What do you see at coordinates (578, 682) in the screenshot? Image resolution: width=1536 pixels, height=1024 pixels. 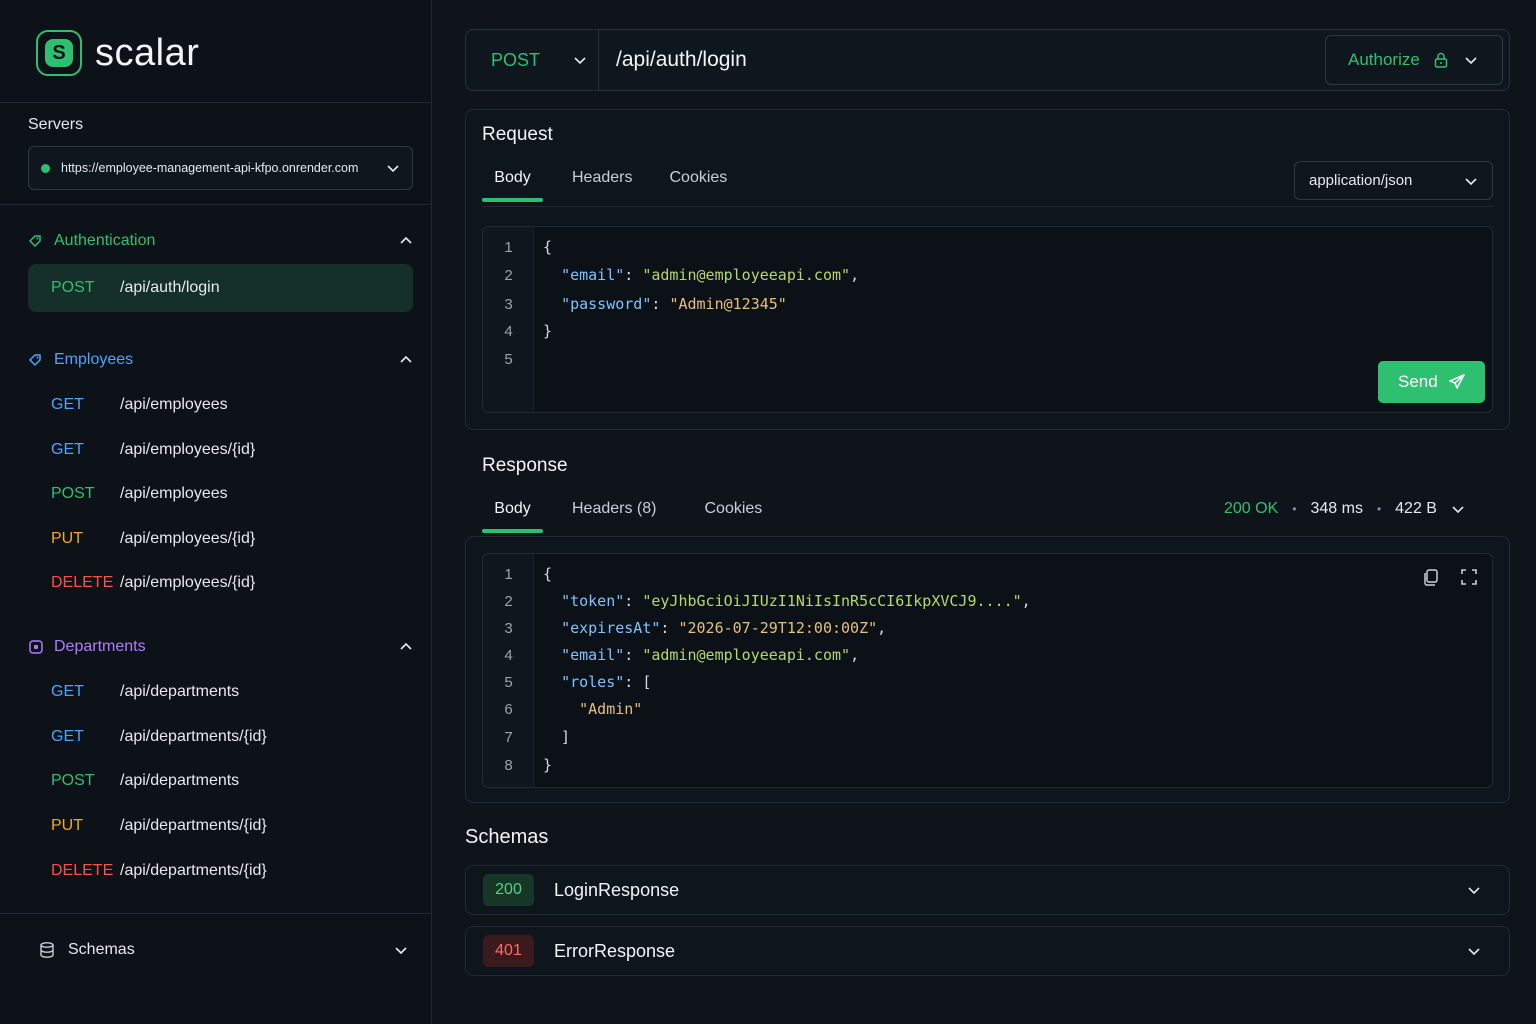 I see `code-line: 5 "roles": [` at bounding box center [578, 682].